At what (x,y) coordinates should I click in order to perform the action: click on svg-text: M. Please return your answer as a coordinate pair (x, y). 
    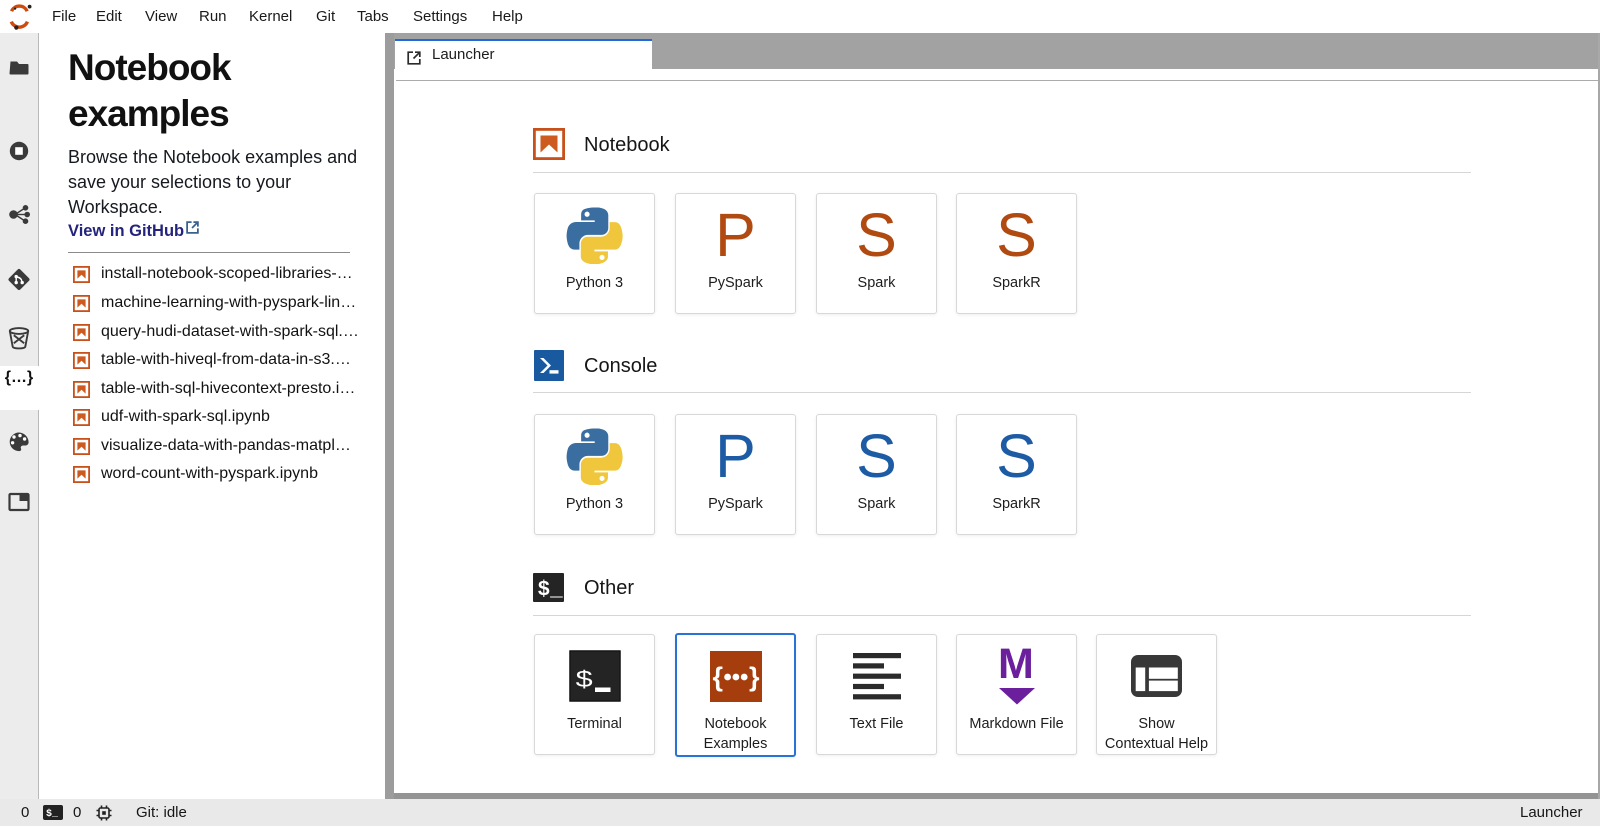
    Looking at the image, I should click on (1016, 666).